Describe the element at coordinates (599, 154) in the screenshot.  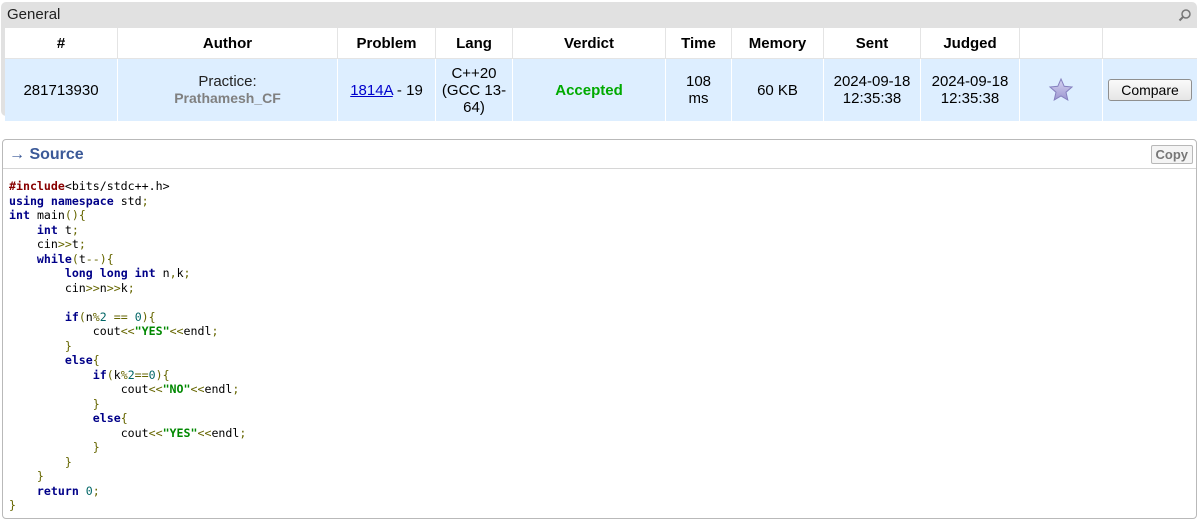
I see `source-header: → Source Copy` at that location.